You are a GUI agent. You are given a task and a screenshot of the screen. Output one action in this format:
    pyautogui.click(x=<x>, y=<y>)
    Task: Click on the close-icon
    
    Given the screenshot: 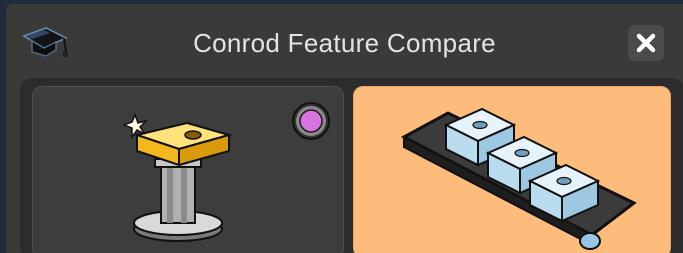 What is the action you would take?
    pyautogui.click(x=646, y=43)
    